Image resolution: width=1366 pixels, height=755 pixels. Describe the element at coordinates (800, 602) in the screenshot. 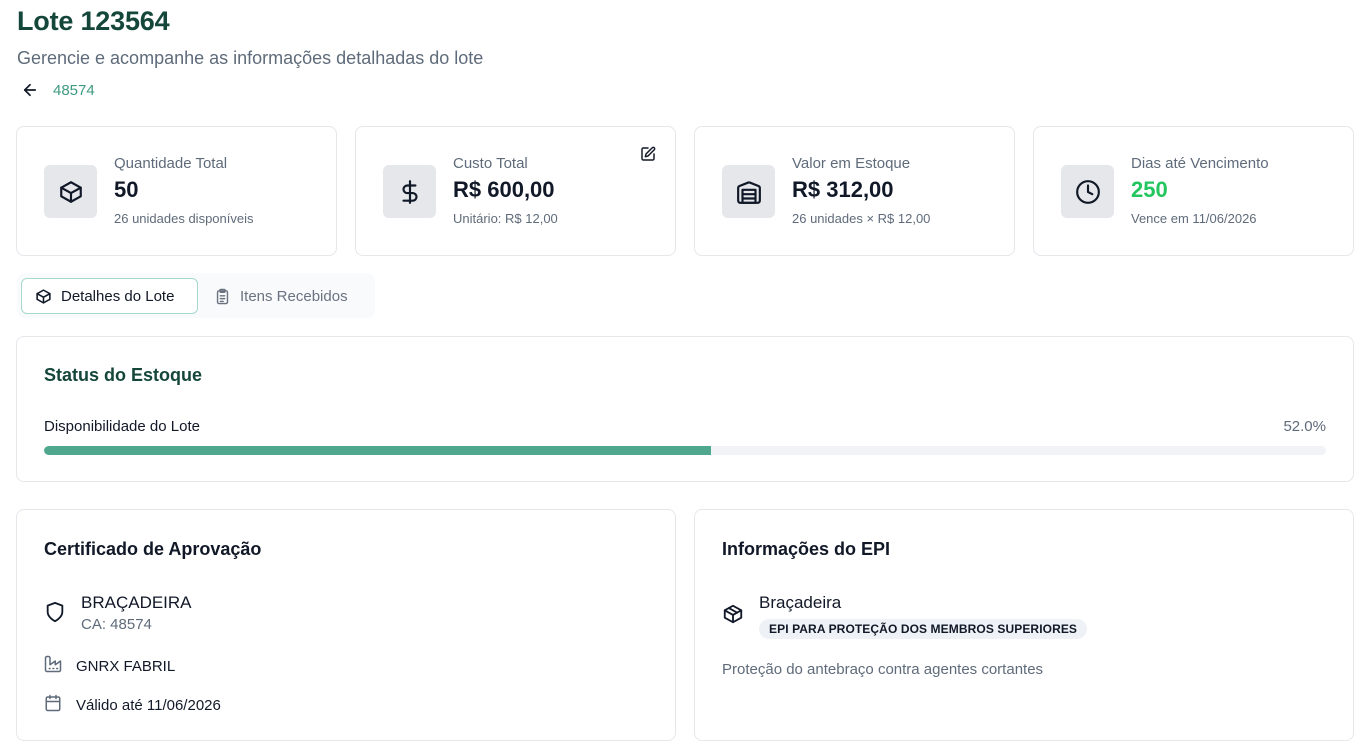

I see `epi-name: Braçadeira` at that location.